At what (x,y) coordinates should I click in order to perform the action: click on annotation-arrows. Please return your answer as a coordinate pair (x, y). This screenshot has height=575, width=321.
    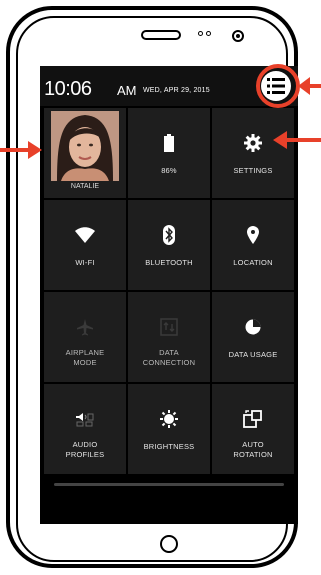
    Looking at the image, I should click on (160, 118).